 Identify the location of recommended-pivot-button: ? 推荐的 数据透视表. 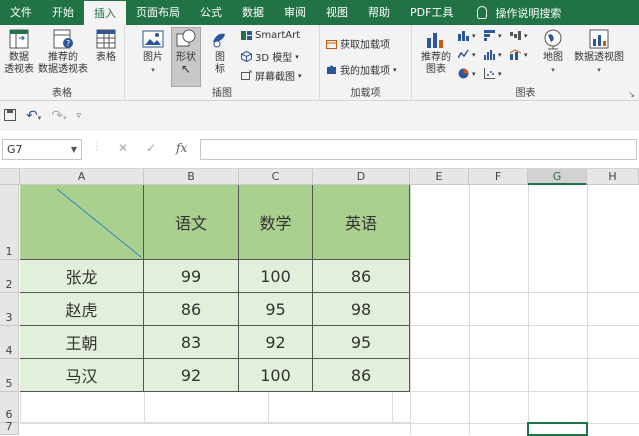
(63, 52).